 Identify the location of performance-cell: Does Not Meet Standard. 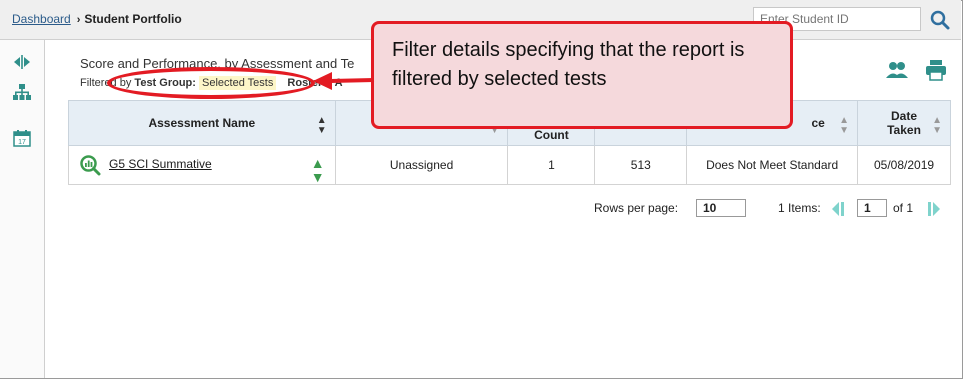
(772, 165).